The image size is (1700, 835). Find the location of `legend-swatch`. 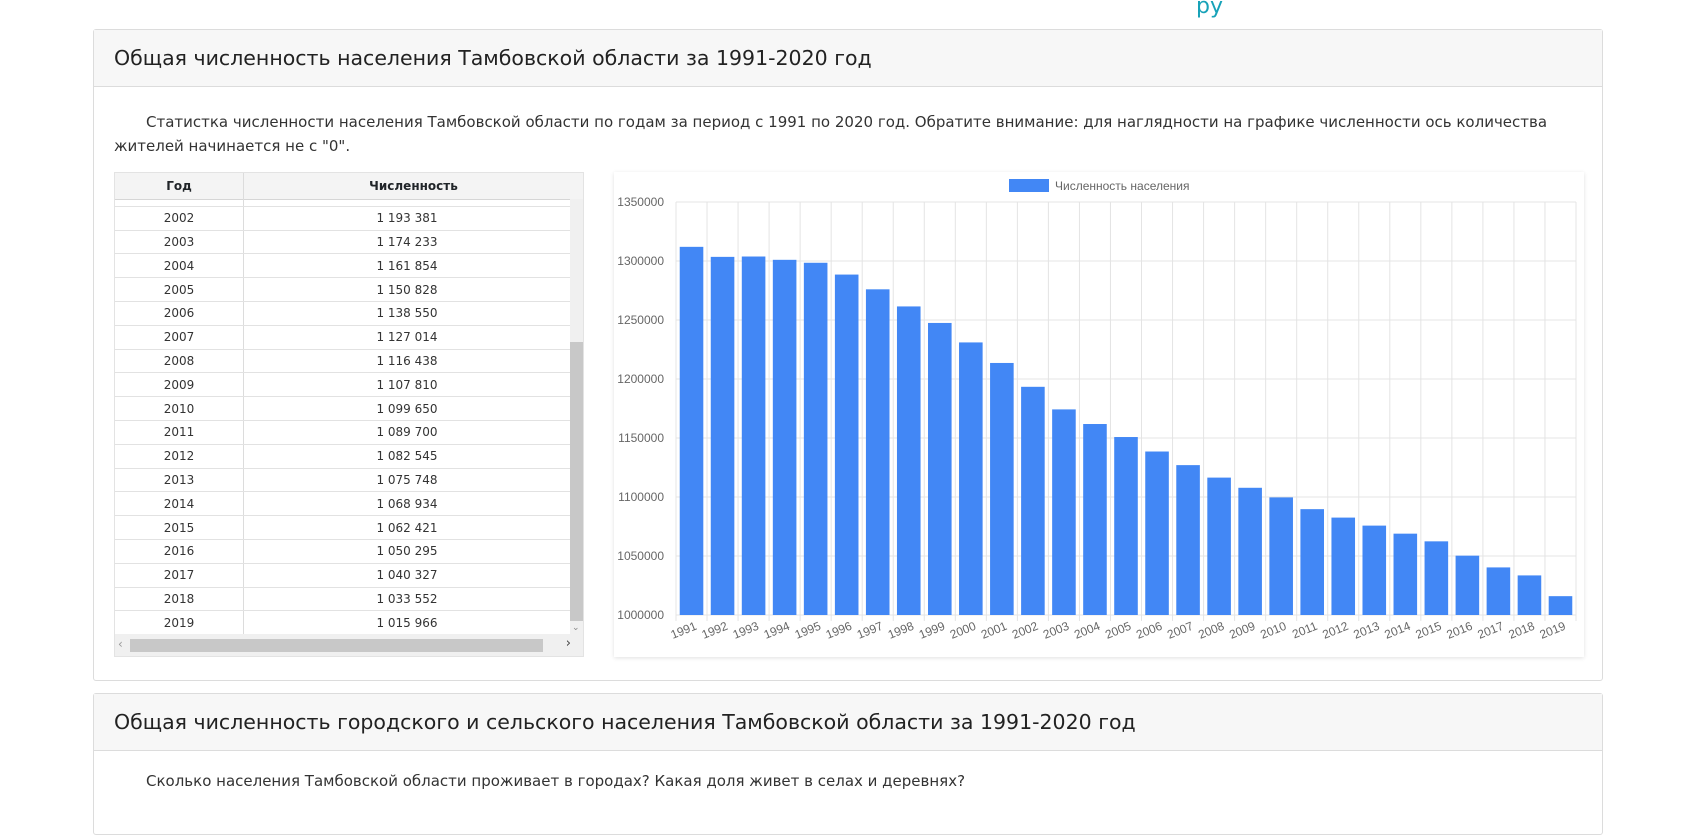

legend-swatch is located at coordinates (1029, 185).